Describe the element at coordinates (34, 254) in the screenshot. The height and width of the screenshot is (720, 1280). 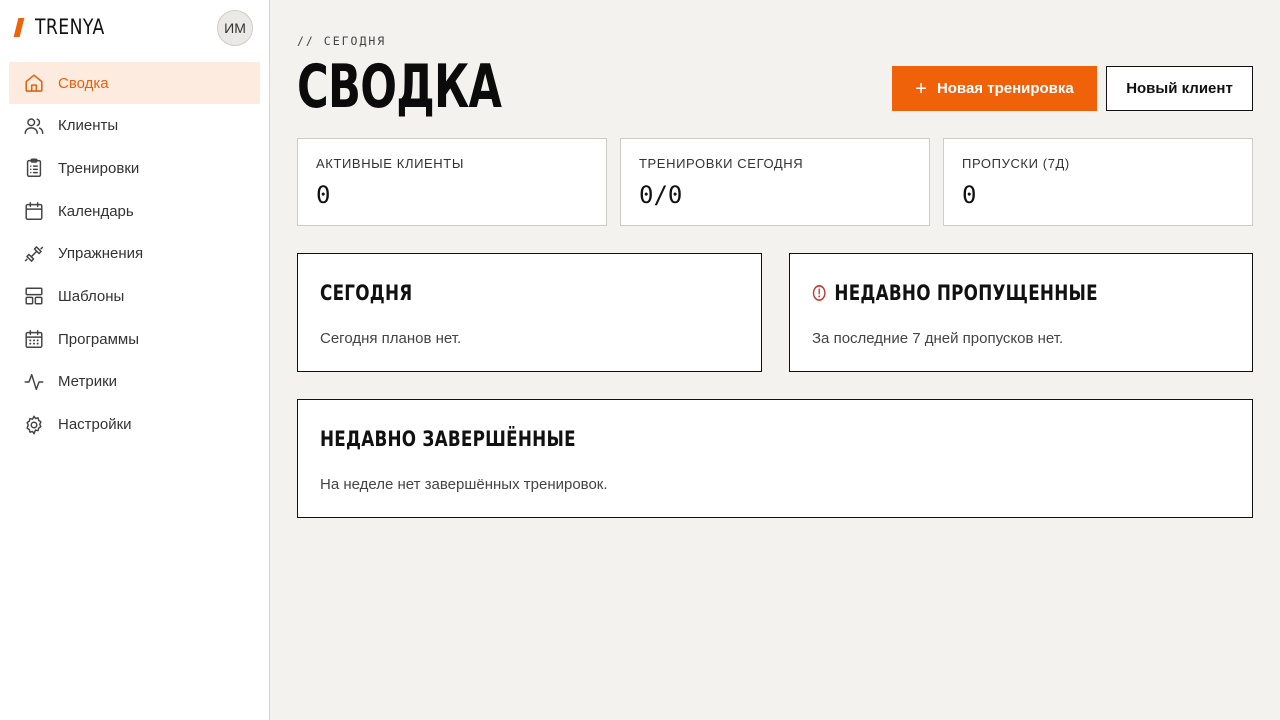
I see `dumbbell-icon` at that location.